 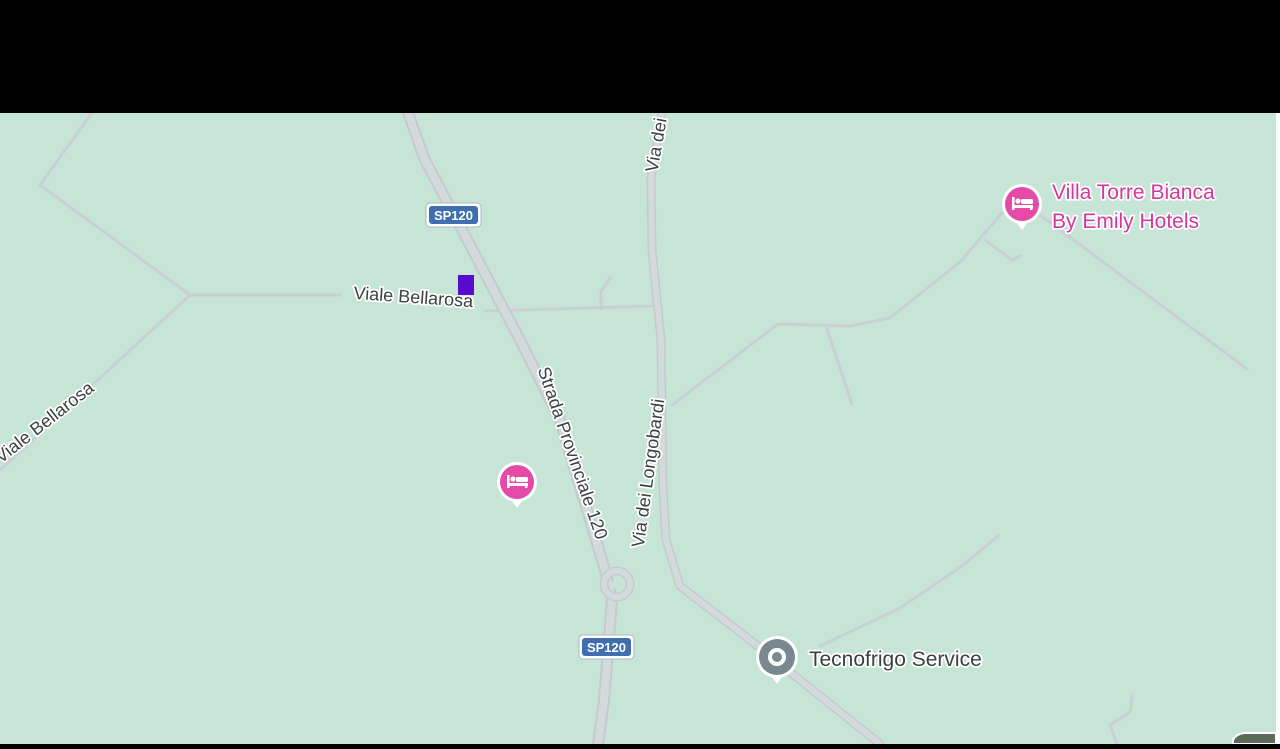 What do you see at coordinates (1254, 738) in the screenshot?
I see `thumbnail-corner` at bounding box center [1254, 738].